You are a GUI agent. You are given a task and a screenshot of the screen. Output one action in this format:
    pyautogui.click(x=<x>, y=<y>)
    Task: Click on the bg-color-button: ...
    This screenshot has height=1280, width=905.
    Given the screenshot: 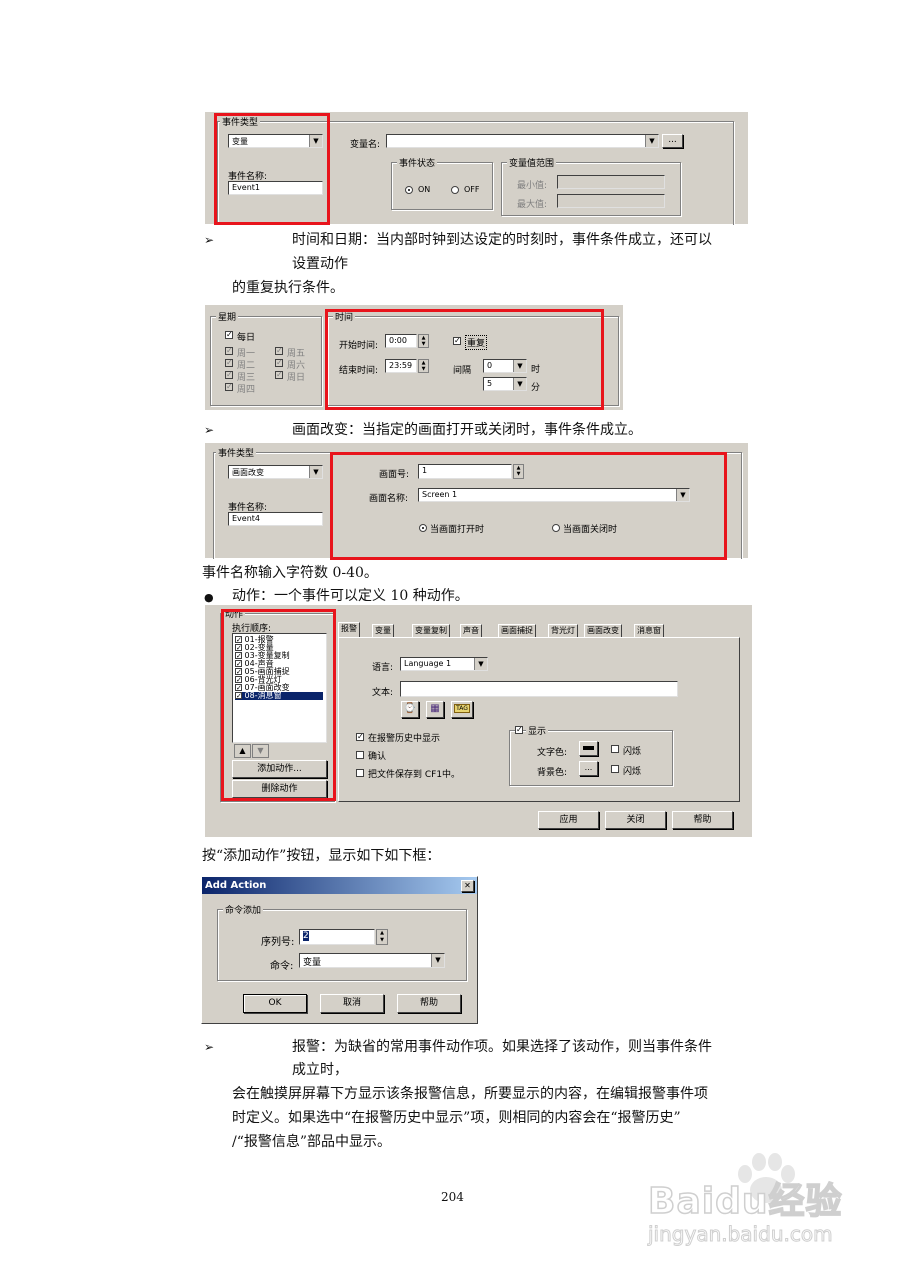 What is the action you would take?
    pyautogui.click(x=588, y=768)
    